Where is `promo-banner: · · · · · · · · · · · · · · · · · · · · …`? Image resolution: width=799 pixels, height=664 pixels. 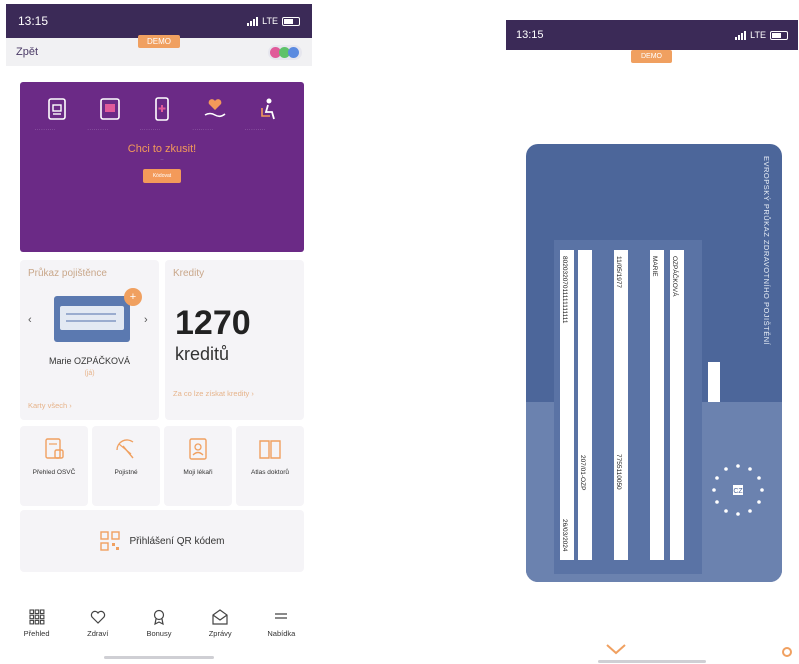
promo-banner: · · · · · · · · · · · · · · · · · · · · … is located at coordinates (162, 167).